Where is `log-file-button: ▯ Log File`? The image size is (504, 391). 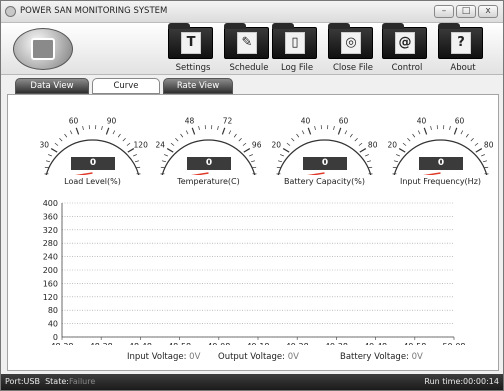
log-file-button: ▯ Log File is located at coordinates (297, 49).